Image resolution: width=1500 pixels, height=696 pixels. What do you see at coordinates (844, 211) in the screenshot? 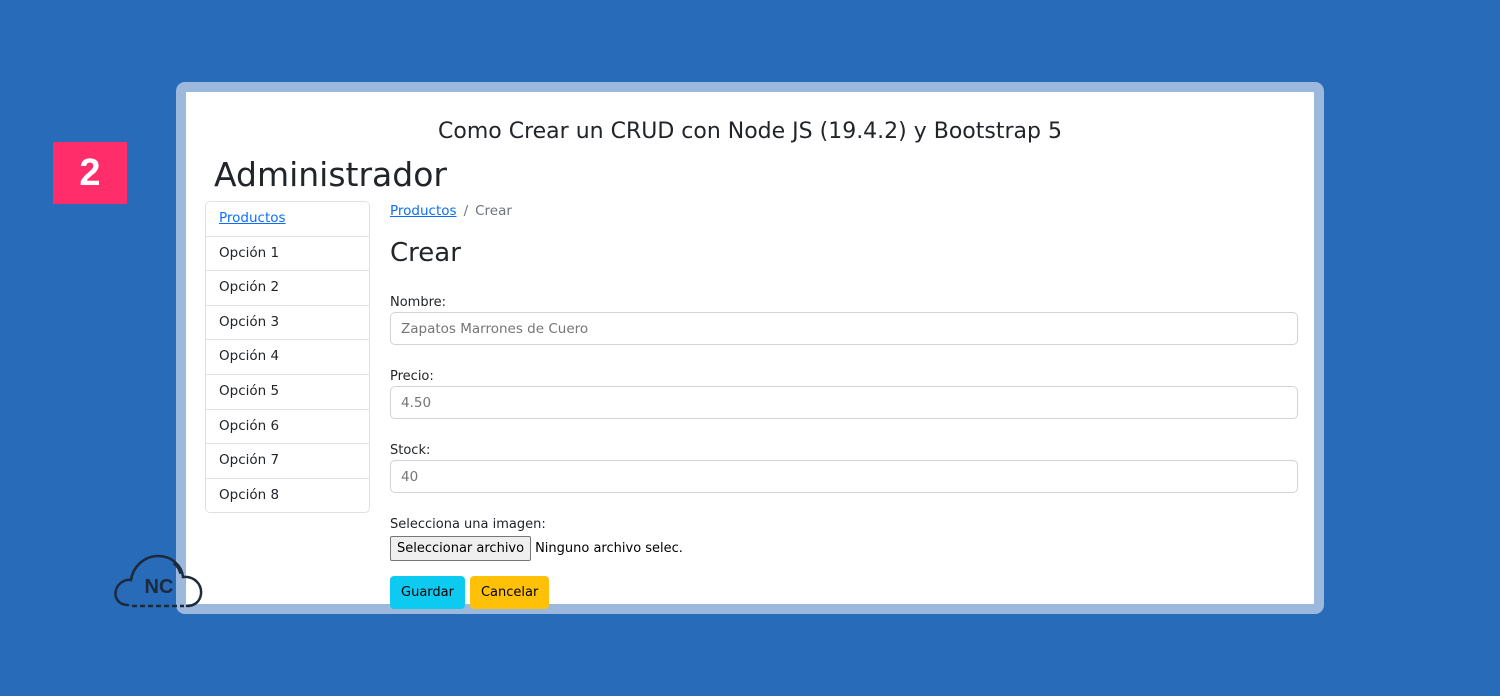
I see `breadcrumb: Productos / Crear` at bounding box center [844, 211].